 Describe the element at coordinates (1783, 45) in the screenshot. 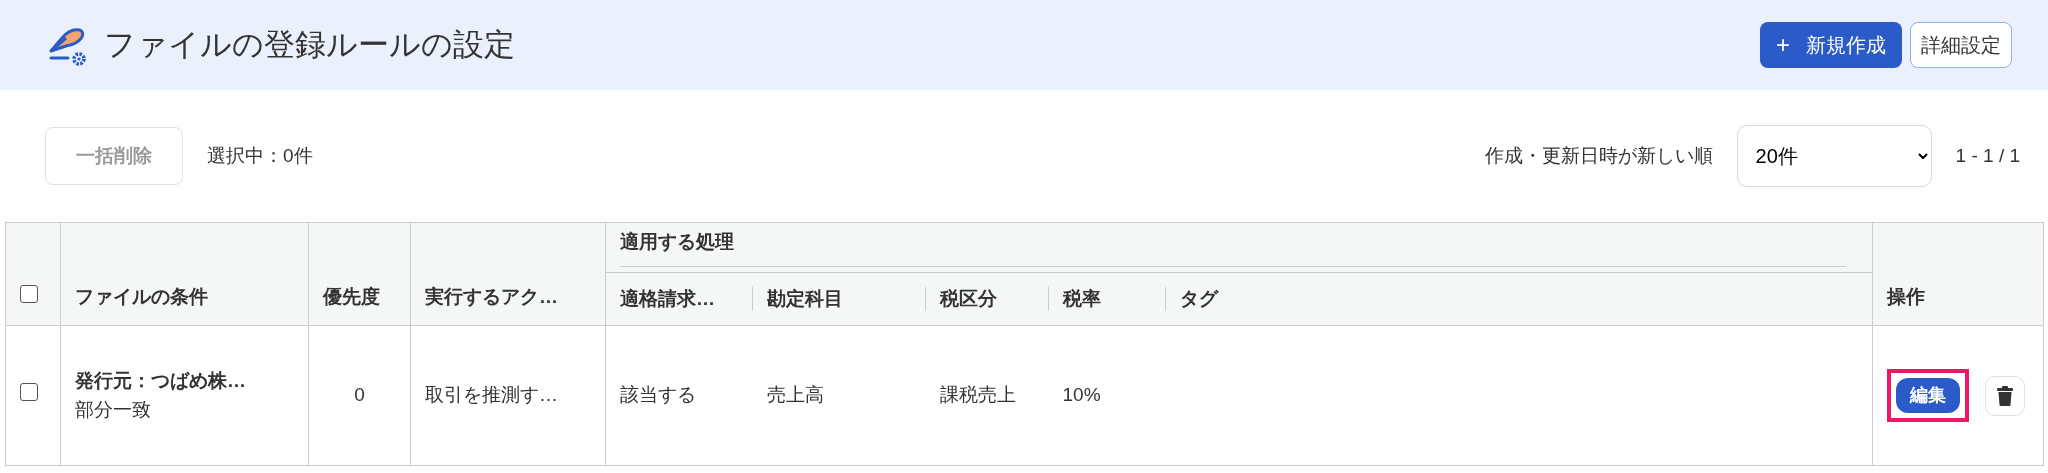

I see `plus-icon: +` at that location.